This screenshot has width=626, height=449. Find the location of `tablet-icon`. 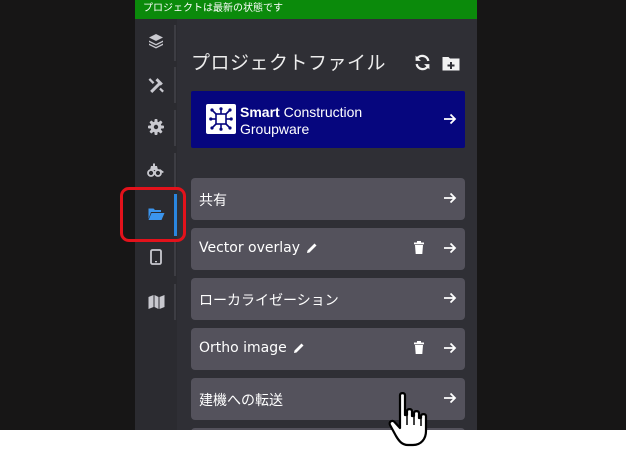

tablet-icon is located at coordinates (156, 257).